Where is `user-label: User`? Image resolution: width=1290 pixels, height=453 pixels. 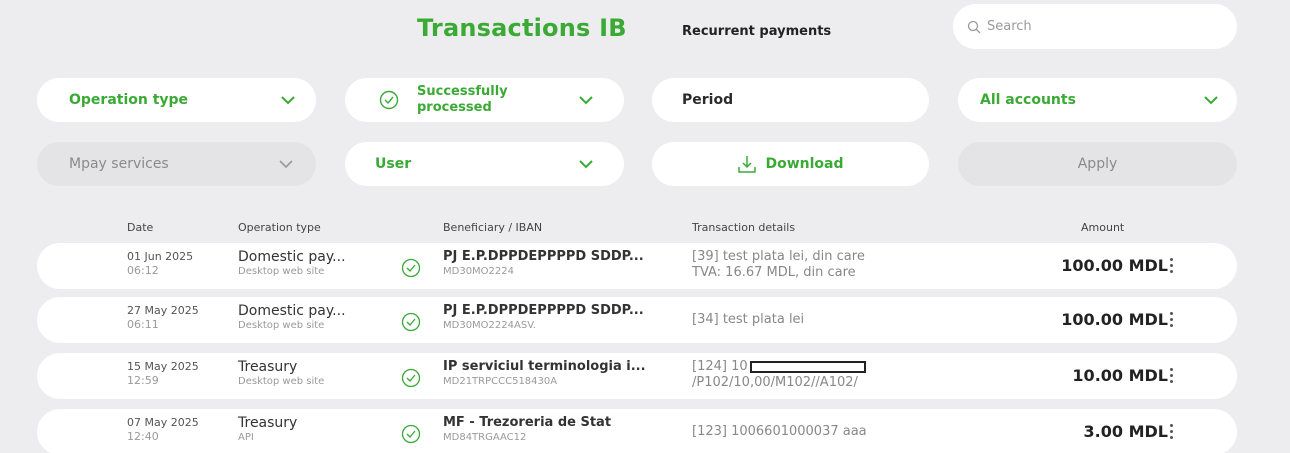
user-label: User is located at coordinates (393, 164).